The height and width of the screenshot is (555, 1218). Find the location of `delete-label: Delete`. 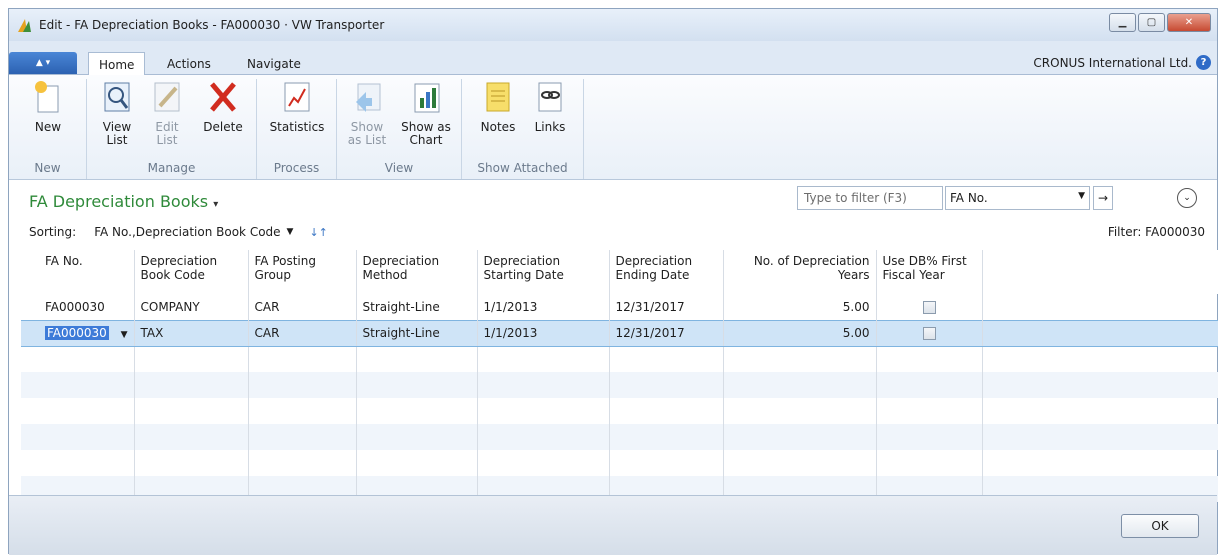

delete-label: Delete is located at coordinates (223, 127).